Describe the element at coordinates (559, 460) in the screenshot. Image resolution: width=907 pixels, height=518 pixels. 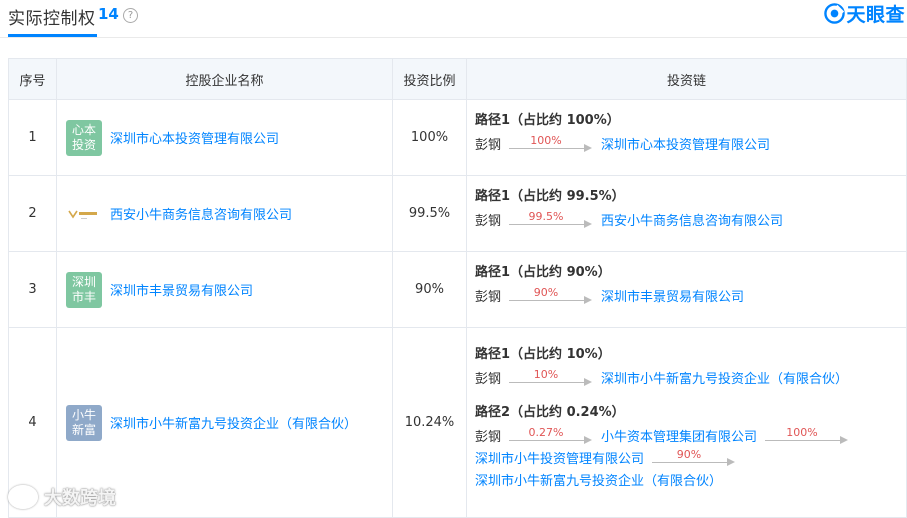
I see `chain-company-link: 深圳市小牛投资管理有限公司` at that location.